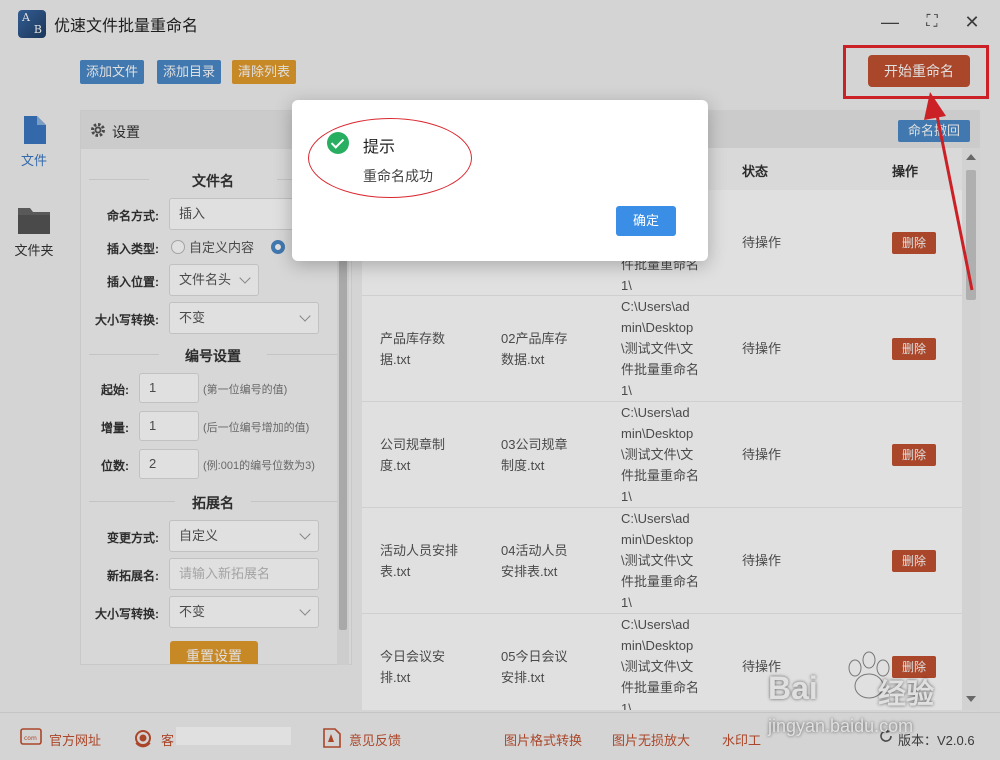 The image size is (1000, 760). Describe the element at coordinates (500, 180) in the screenshot. I see `success-dialog: 提示 重命名成功 确定` at that location.